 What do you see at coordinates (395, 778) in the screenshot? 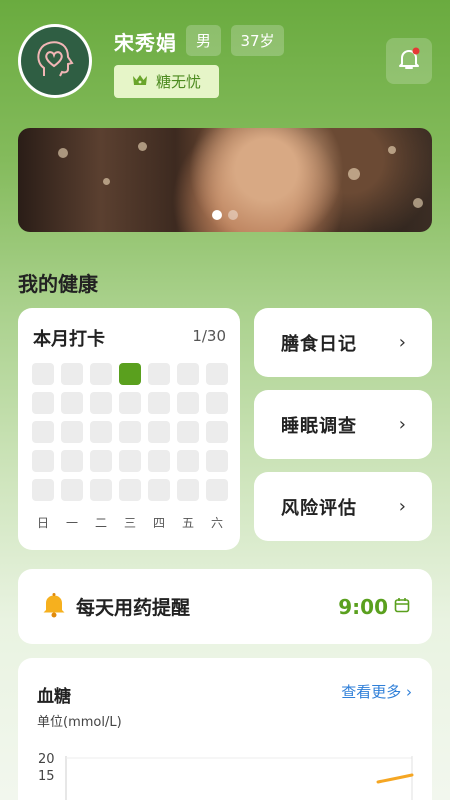
I see `glucose-series-line` at bounding box center [395, 778].